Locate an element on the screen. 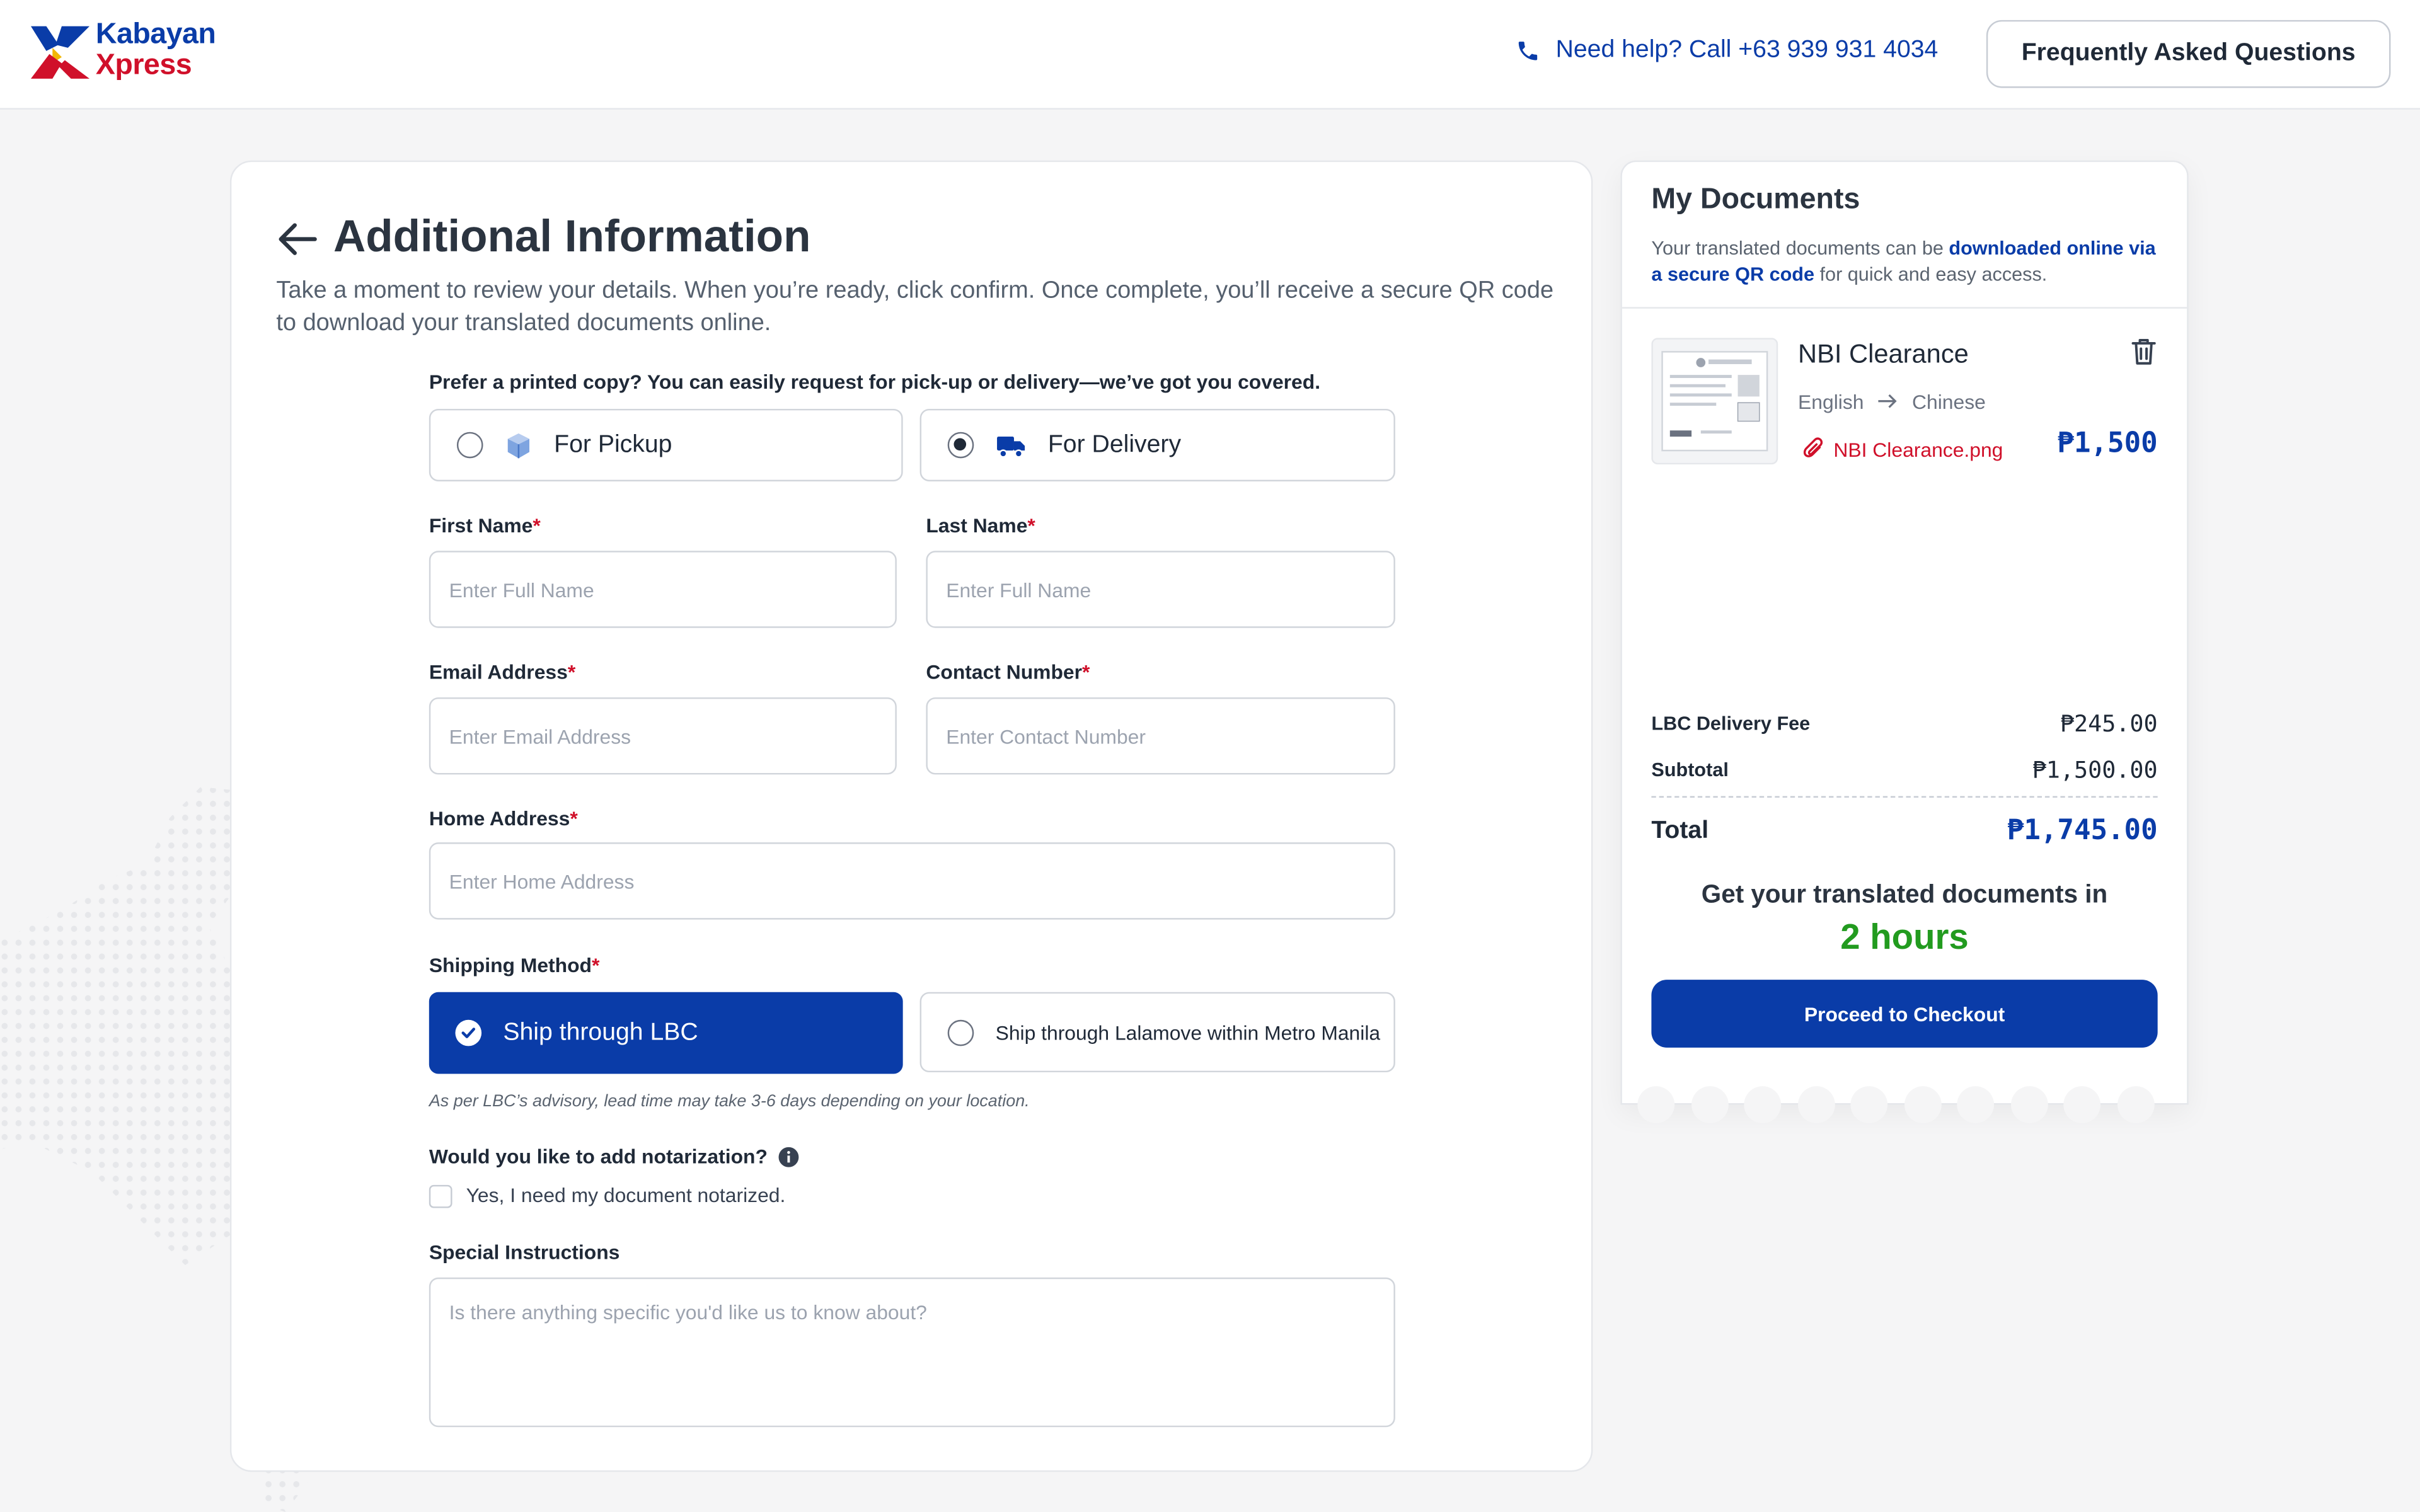 This screenshot has height=1512, width=2420. delivery-radio is located at coordinates (961, 445).